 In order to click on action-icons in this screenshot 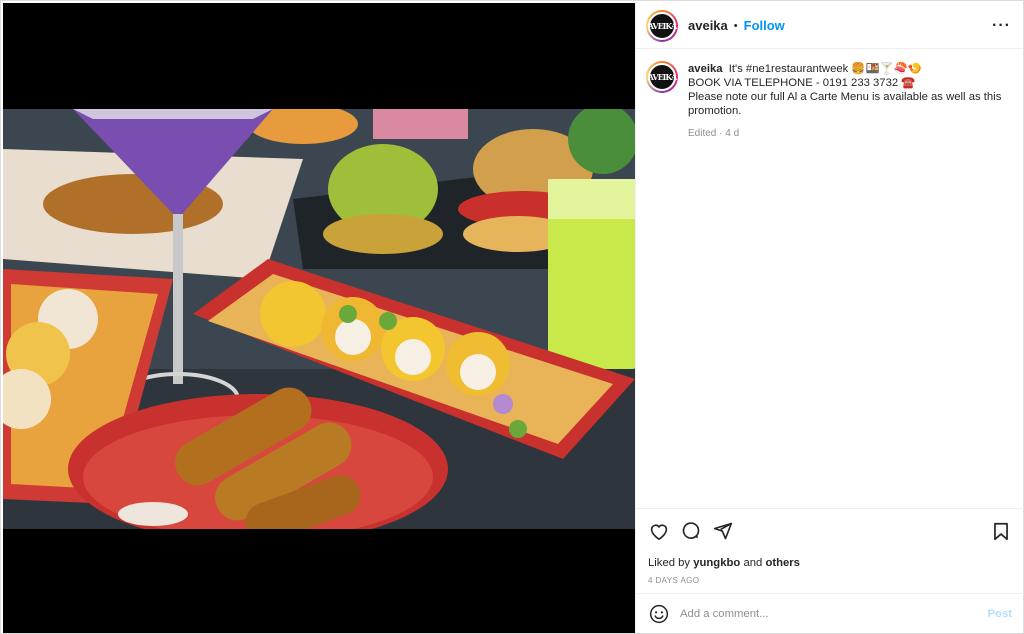, I will do `click(830, 531)`.